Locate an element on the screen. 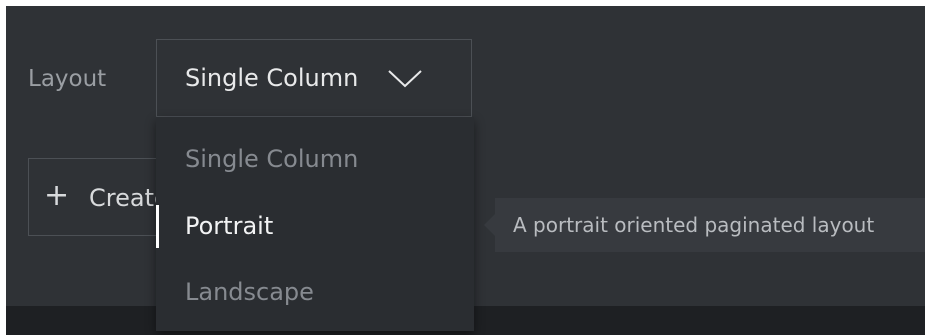 The image size is (925, 335). layout-label: Layout is located at coordinates (67, 79).